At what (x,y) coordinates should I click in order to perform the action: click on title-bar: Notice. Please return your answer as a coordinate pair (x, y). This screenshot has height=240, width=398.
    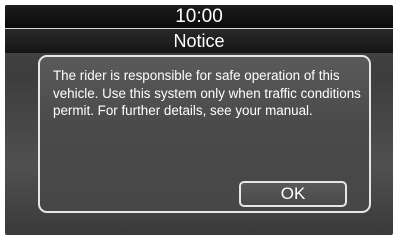
    Looking at the image, I should click on (199, 41).